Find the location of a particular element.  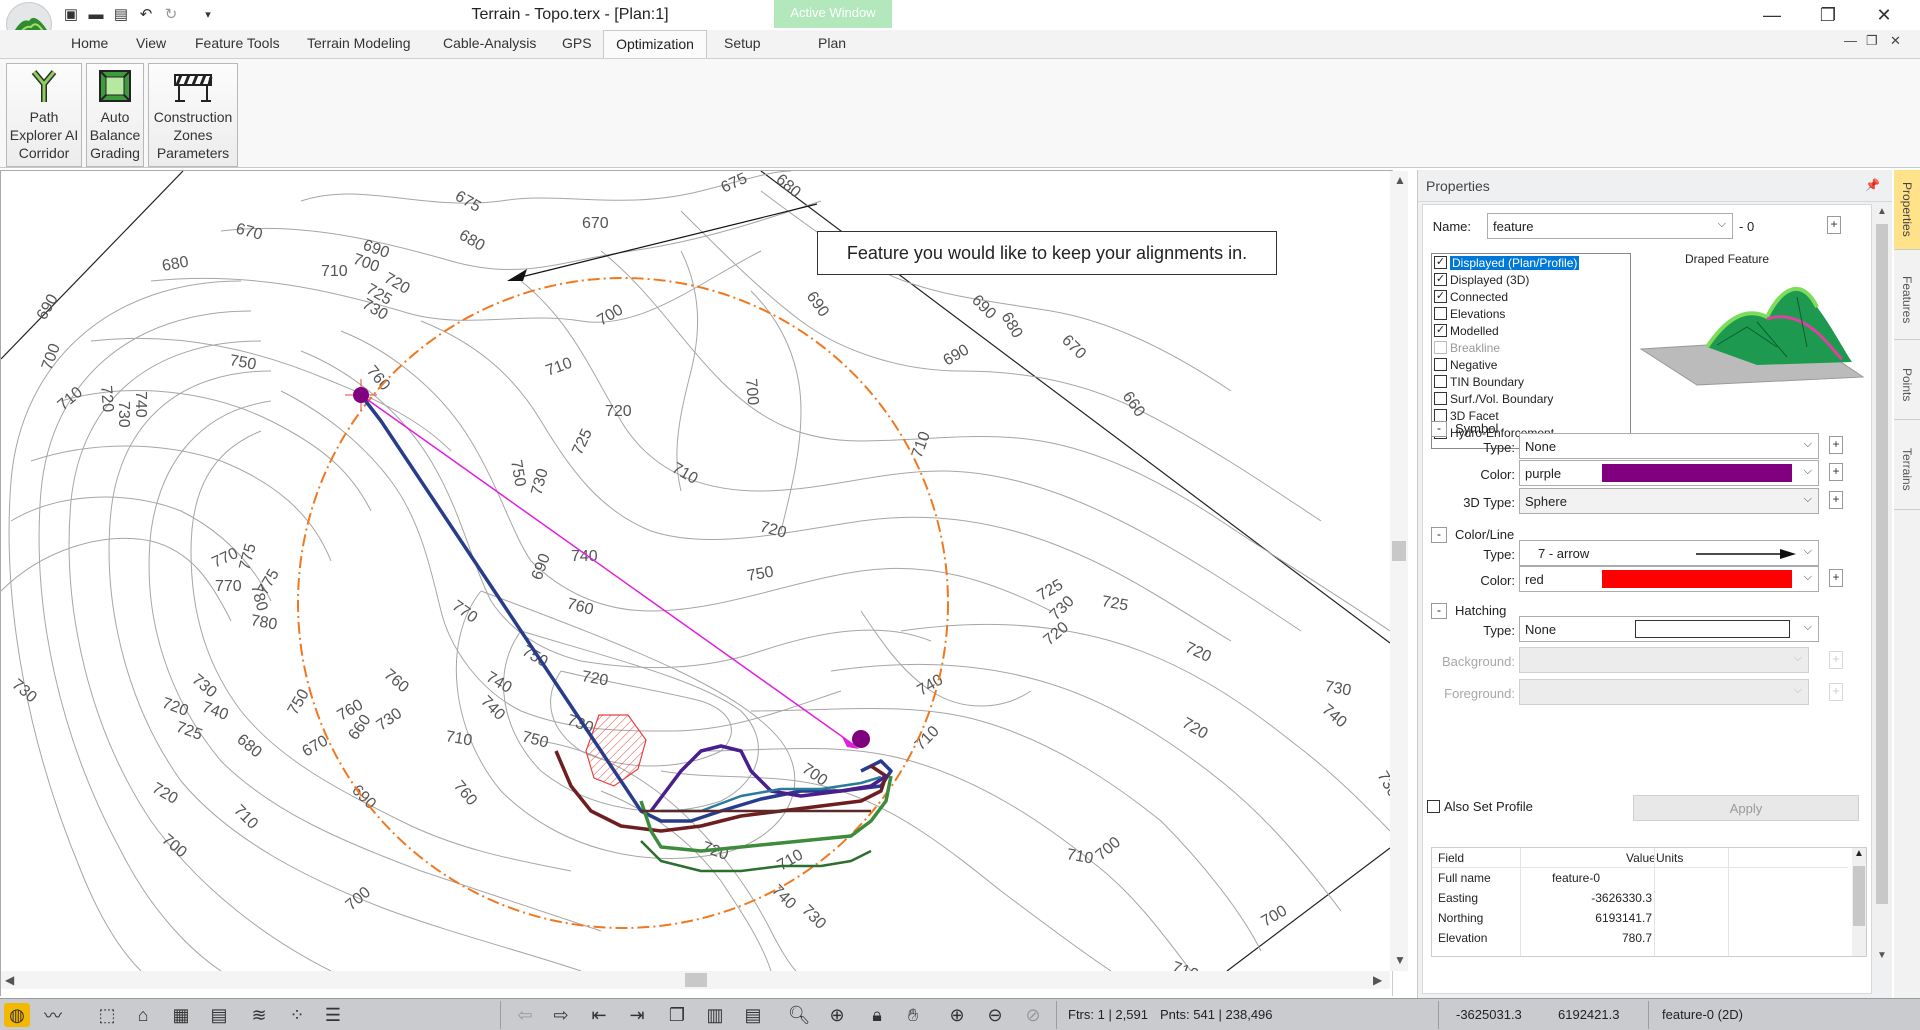

flag-surf-vol-boundary: Surf./Vol. Boundary is located at coordinates (1531, 398).